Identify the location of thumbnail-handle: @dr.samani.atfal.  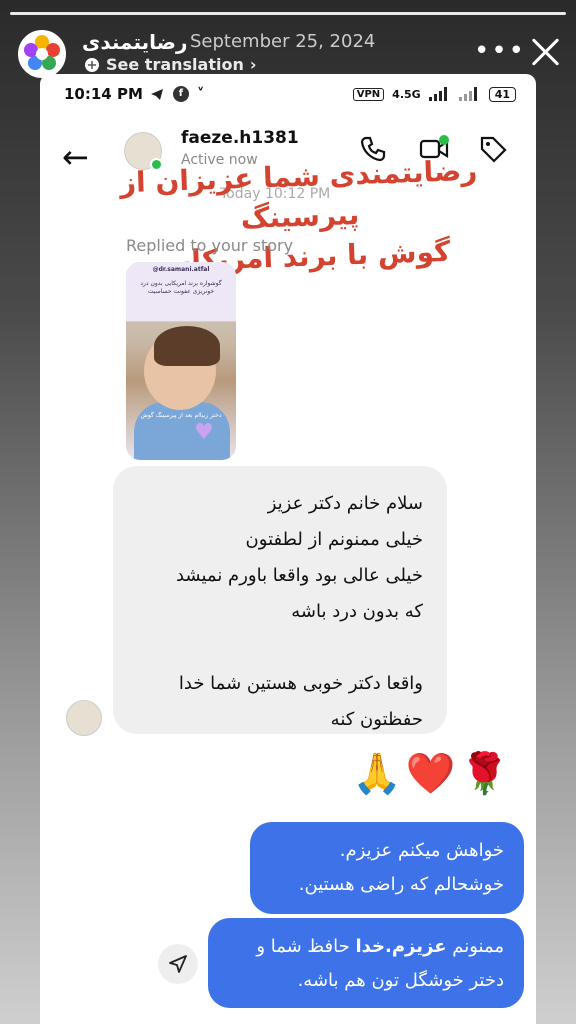
(181, 269).